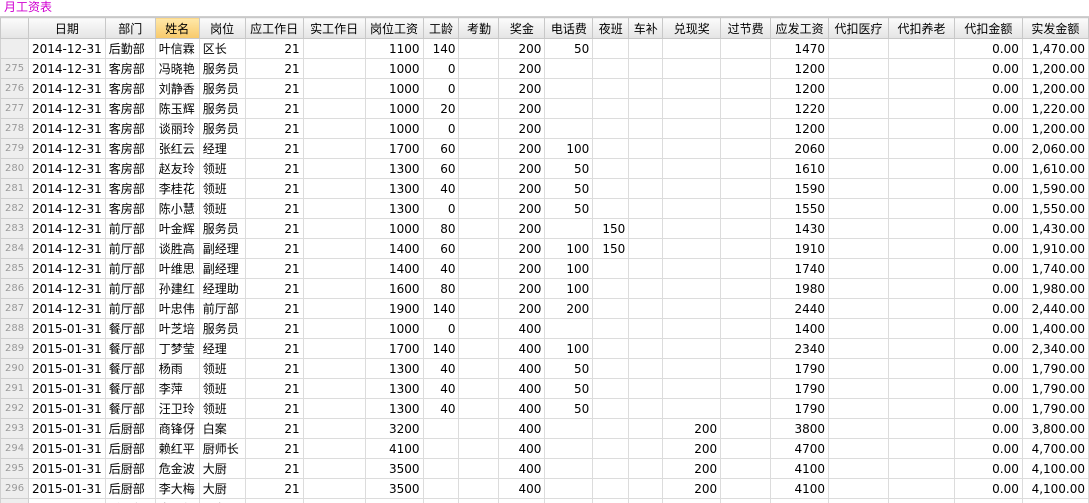 The image size is (1089, 503). What do you see at coordinates (441, 388) in the screenshot?
I see `table-cell: 40` at bounding box center [441, 388].